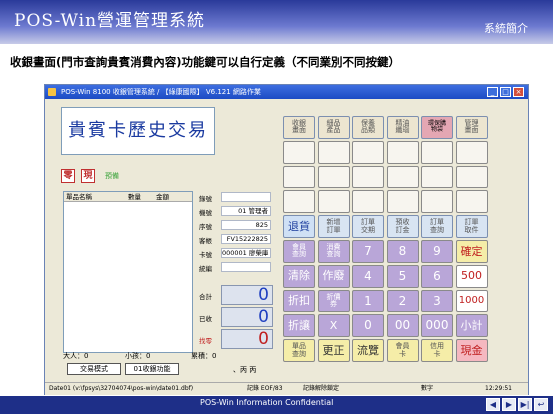  I want to click on key-8-4: 000, so click(437, 326).